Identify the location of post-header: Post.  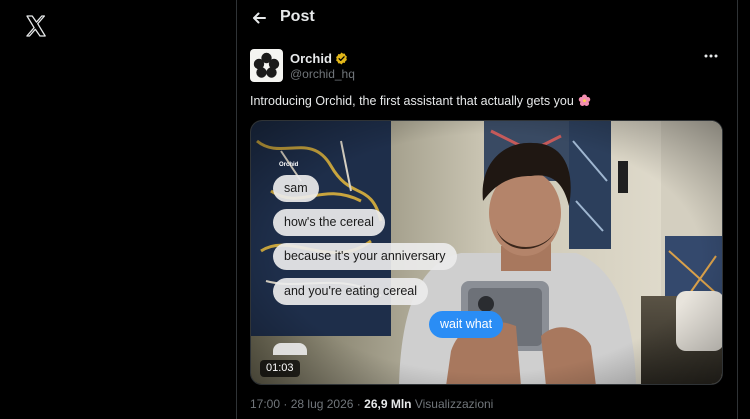
(487, 18).